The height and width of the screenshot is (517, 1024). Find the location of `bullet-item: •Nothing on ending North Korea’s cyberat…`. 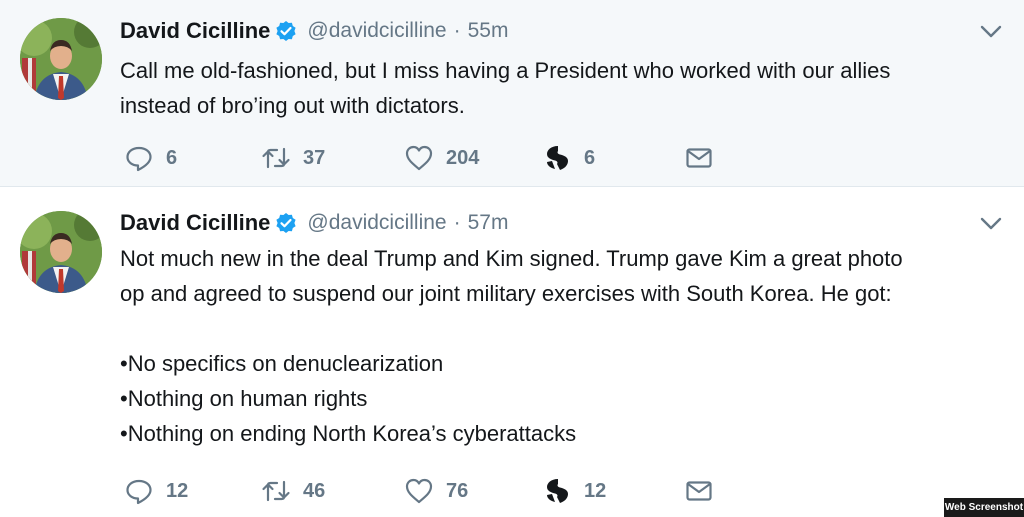

bullet-item: •Nothing on ending North Korea’s cyberat… is located at coordinates (348, 433).